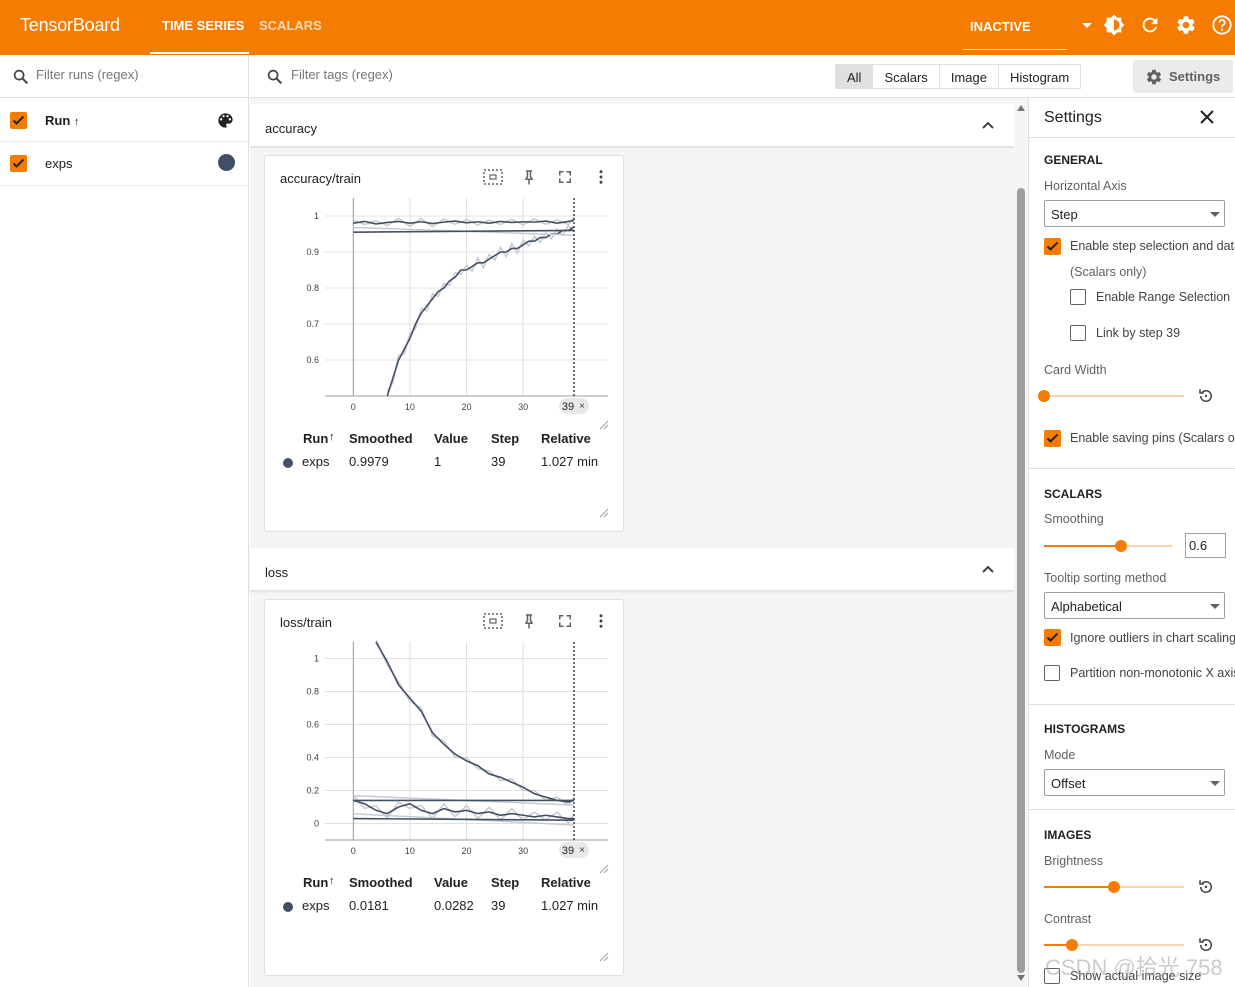 Image resolution: width=1235 pixels, height=987 pixels. What do you see at coordinates (312, 360) in the screenshot?
I see `y-tick-label: 0.6` at bounding box center [312, 360].